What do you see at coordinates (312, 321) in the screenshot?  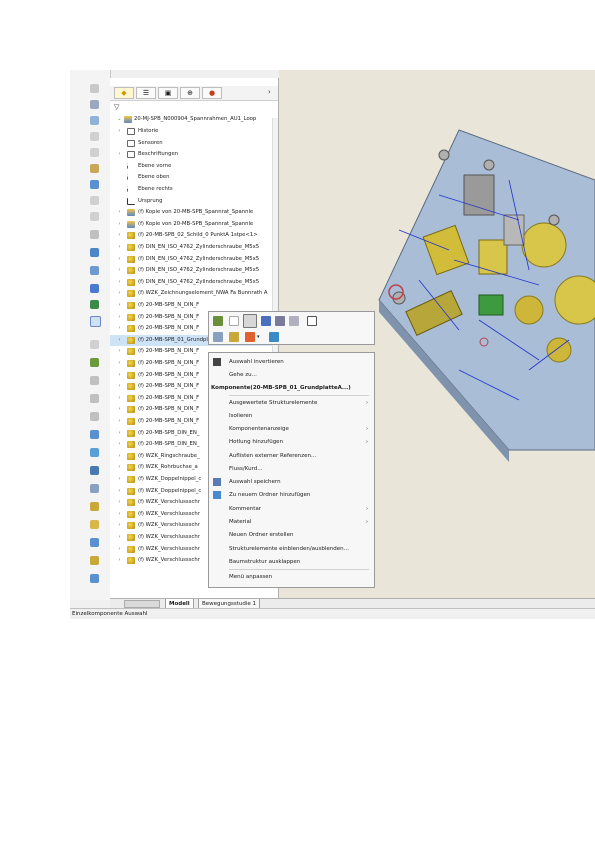 I see `properties-icon` at bounding box center [312, 321].